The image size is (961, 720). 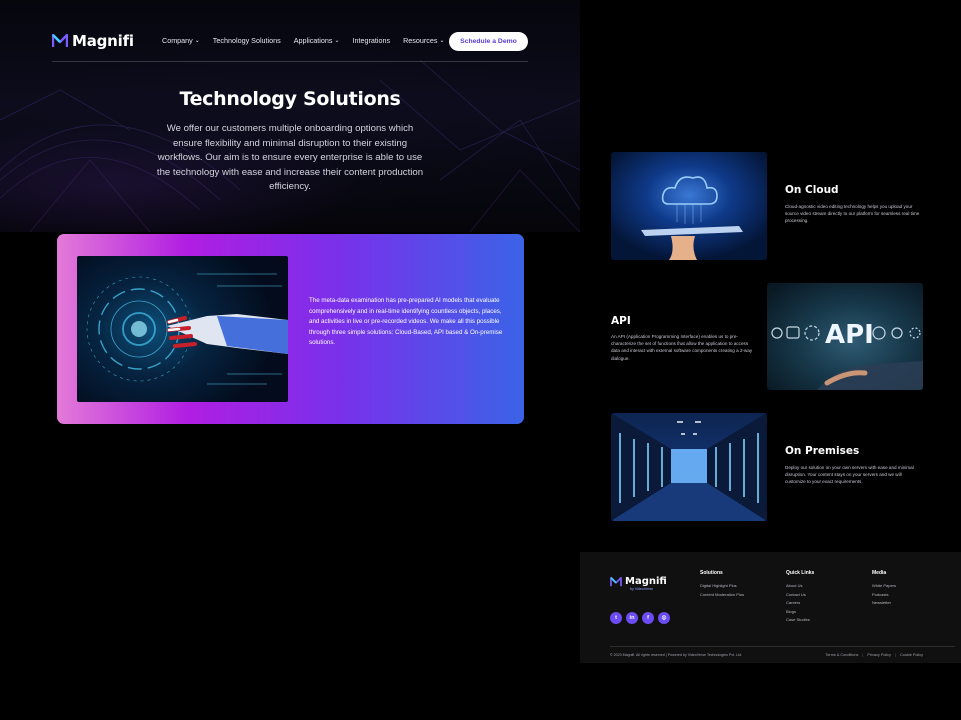 I want to click on schedule-demo-button: Schedule a Demo, so click(x=488, y=41).